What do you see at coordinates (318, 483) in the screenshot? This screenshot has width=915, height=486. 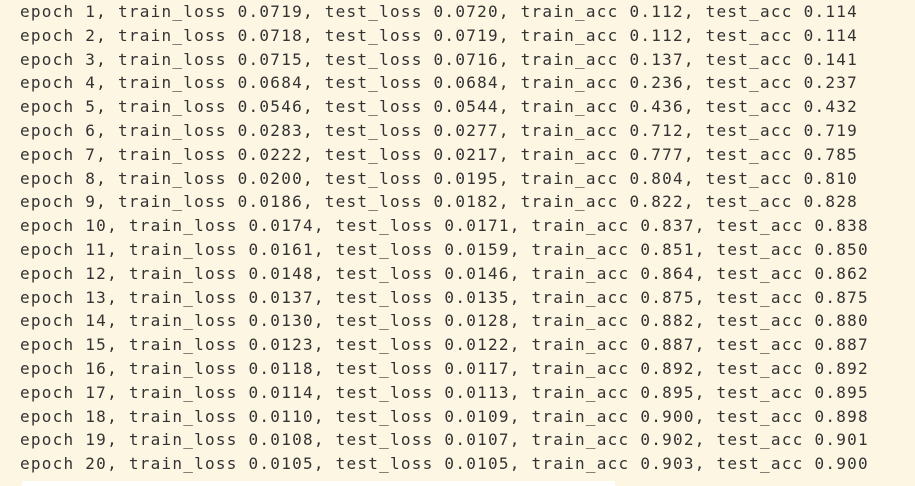 I see `horizontal-scrollbar` at bounding box center [318, 483].